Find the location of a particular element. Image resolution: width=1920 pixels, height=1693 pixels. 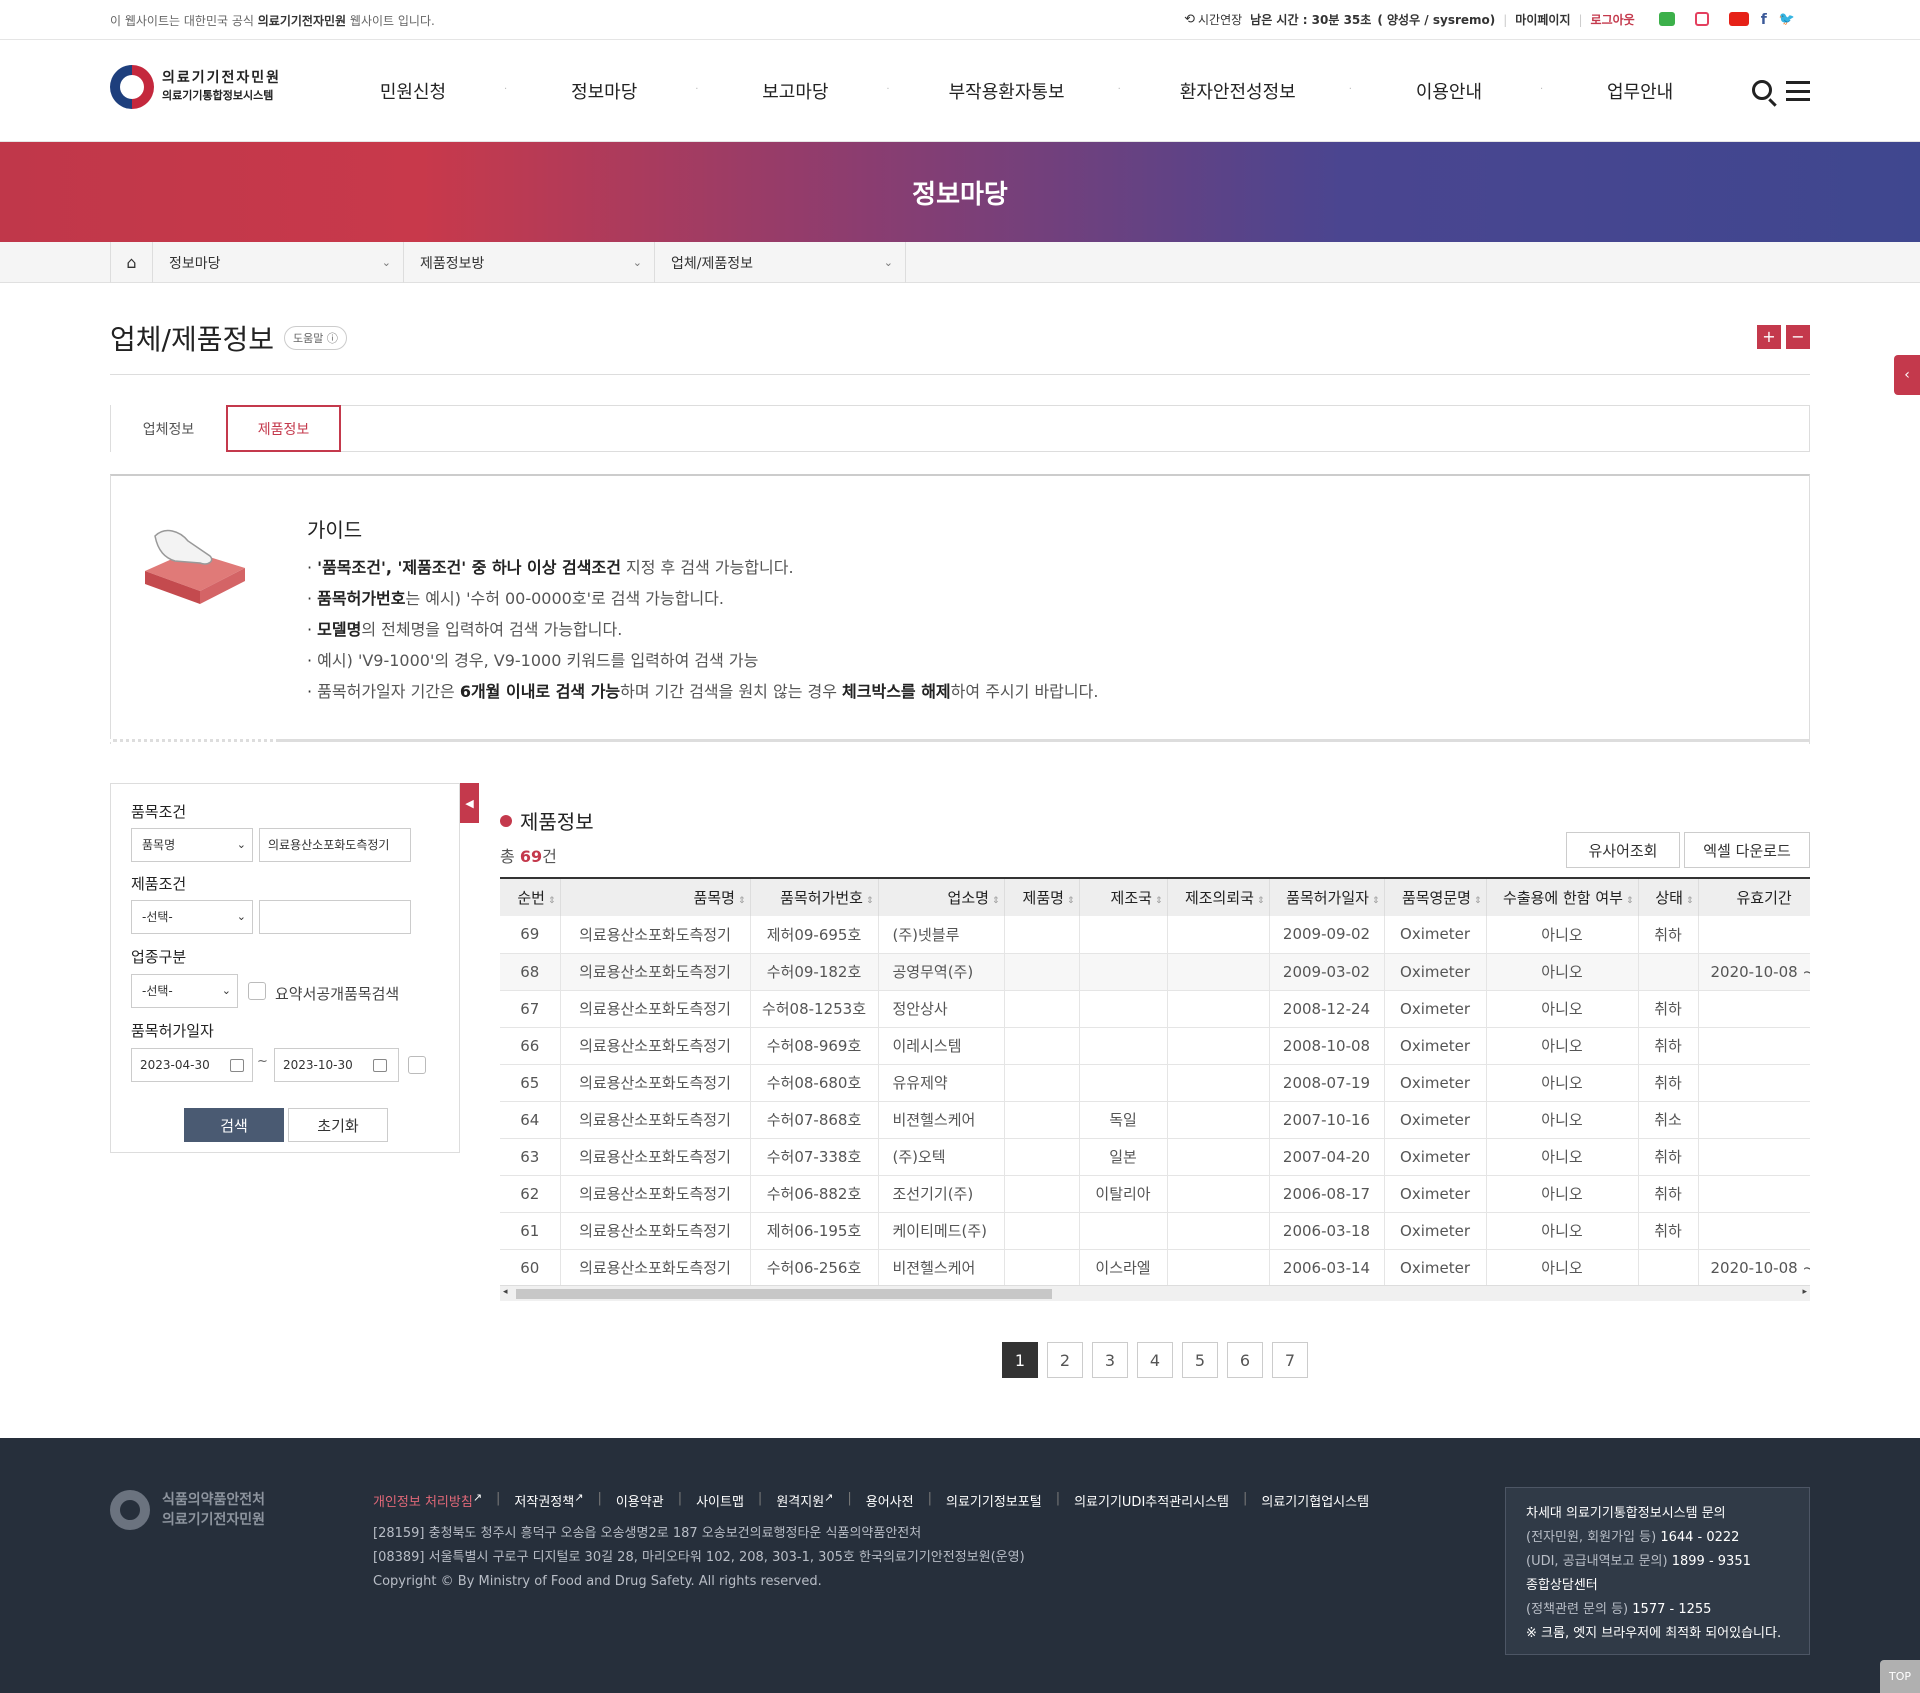

mypage-link: 마이페이지 is located at coordinates (1542, 19).